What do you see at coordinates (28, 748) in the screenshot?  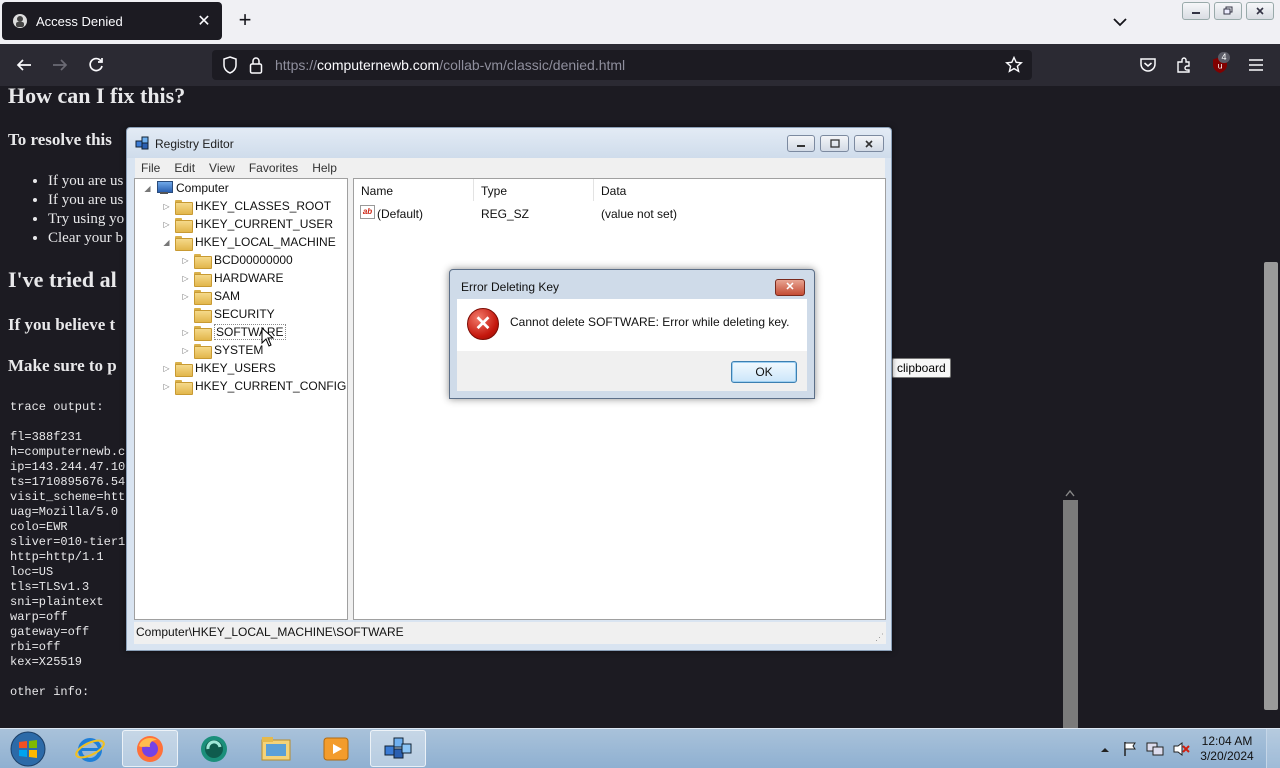 I see `start-button` at bounding box center [28, 748].